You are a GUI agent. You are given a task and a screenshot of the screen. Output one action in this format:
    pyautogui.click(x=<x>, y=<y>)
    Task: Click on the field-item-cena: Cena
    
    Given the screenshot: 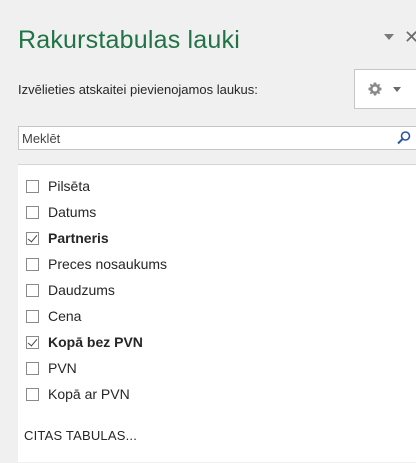 What is the action you would take?
    pyautogui.click(x=53, y=316)
    